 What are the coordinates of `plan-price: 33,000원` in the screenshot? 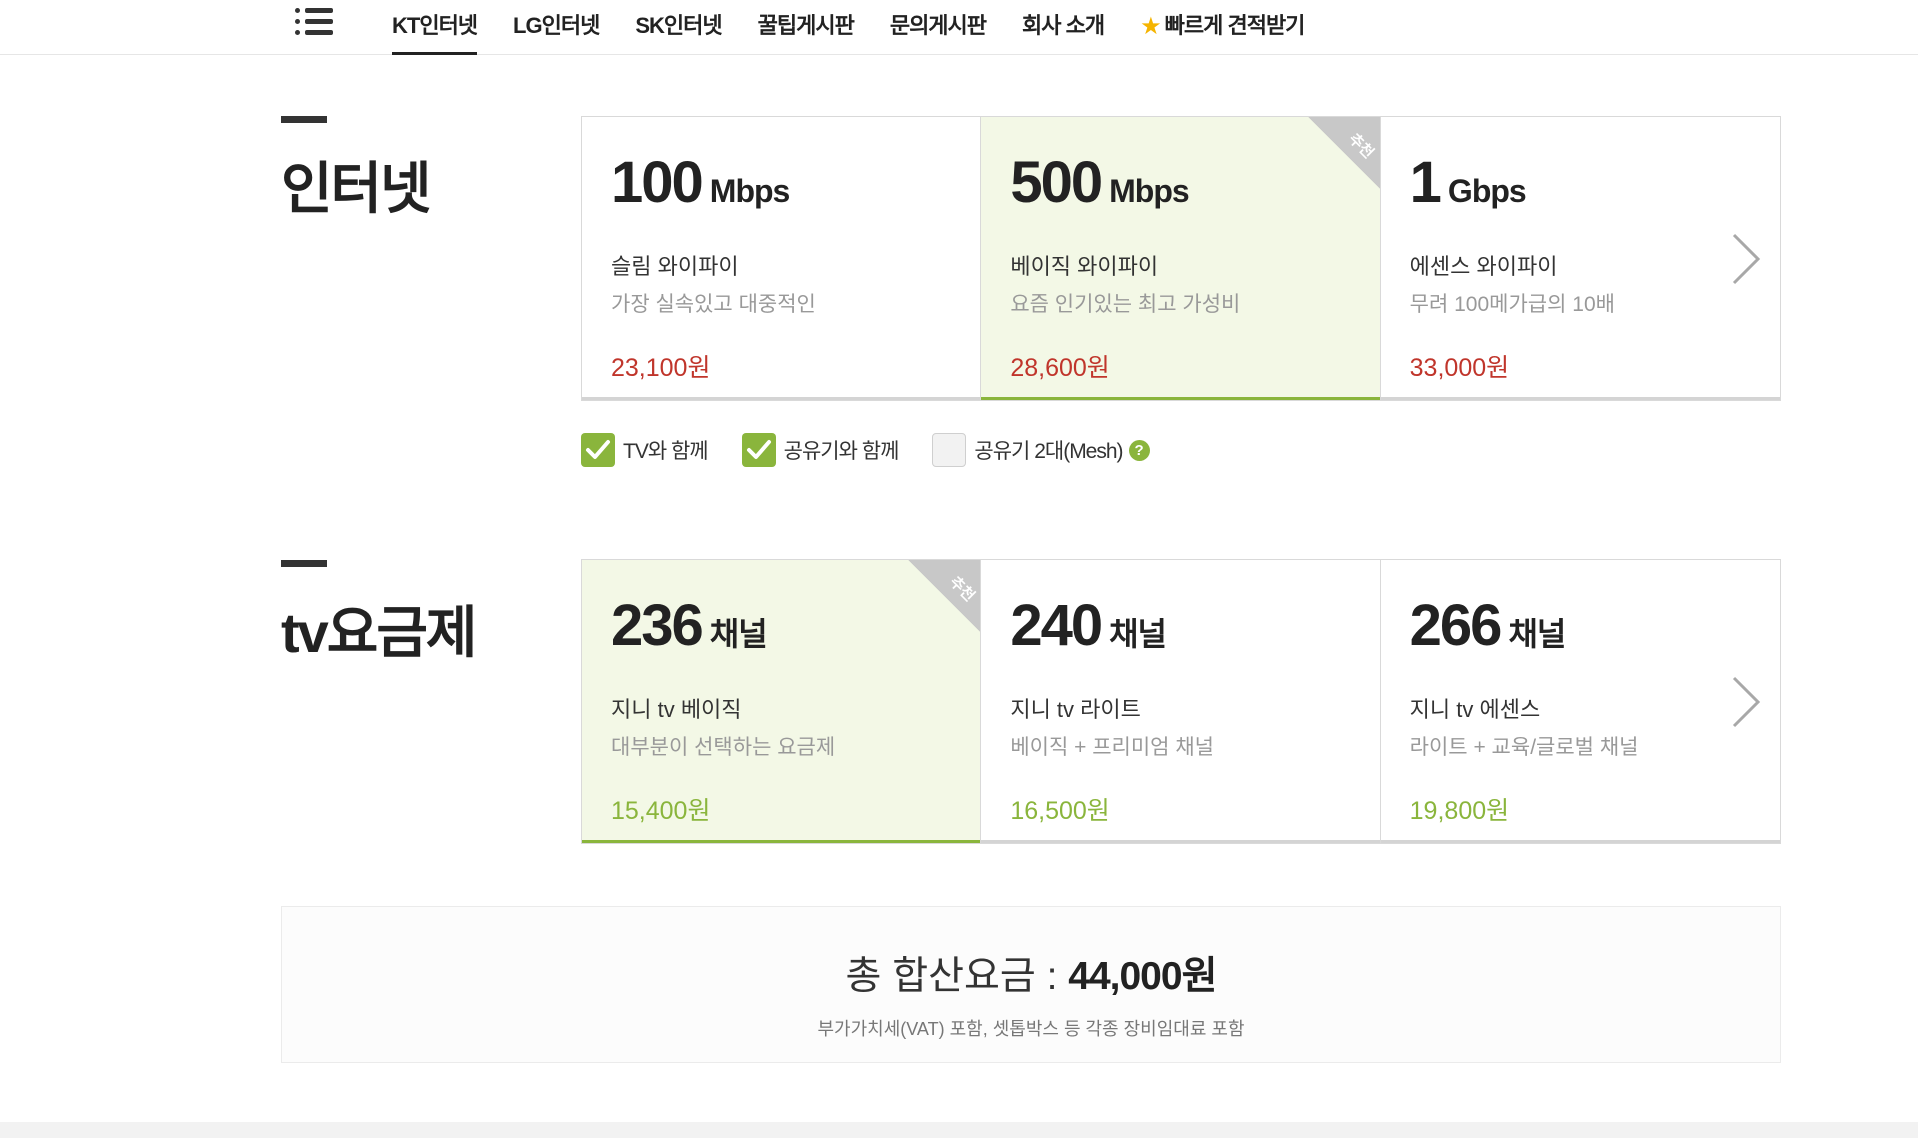 It's located at (1459, 368).